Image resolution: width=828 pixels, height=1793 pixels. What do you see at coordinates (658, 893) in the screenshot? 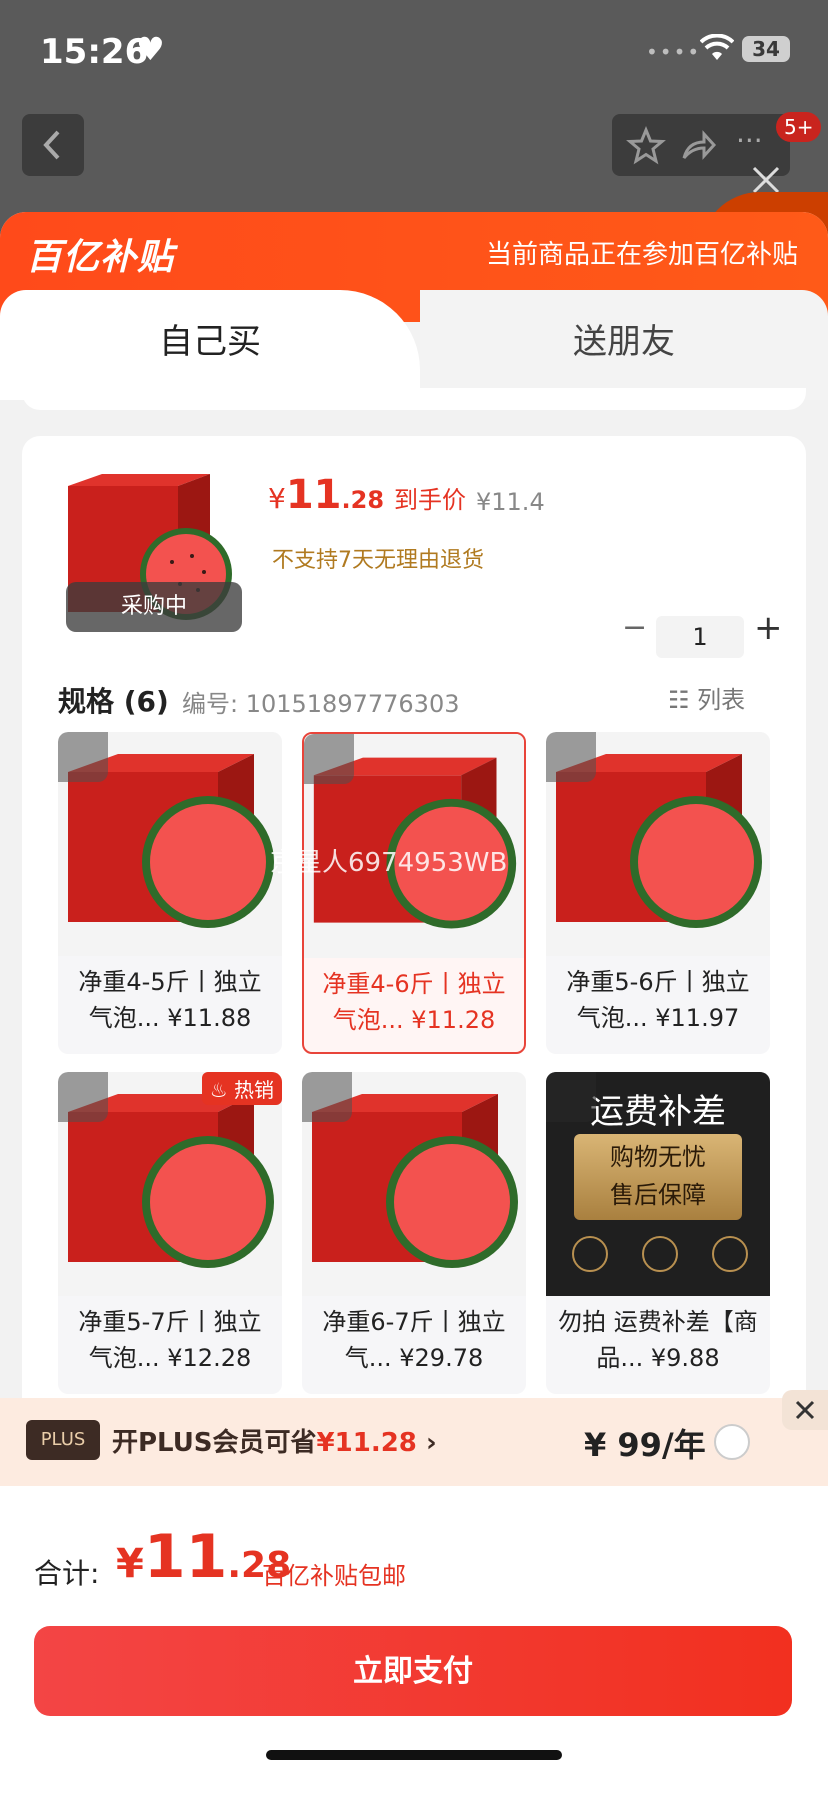
I see `spec-option-3: 净重5-6斤丨独立气泡... ¥11.97` at bounding box center [658, 893].